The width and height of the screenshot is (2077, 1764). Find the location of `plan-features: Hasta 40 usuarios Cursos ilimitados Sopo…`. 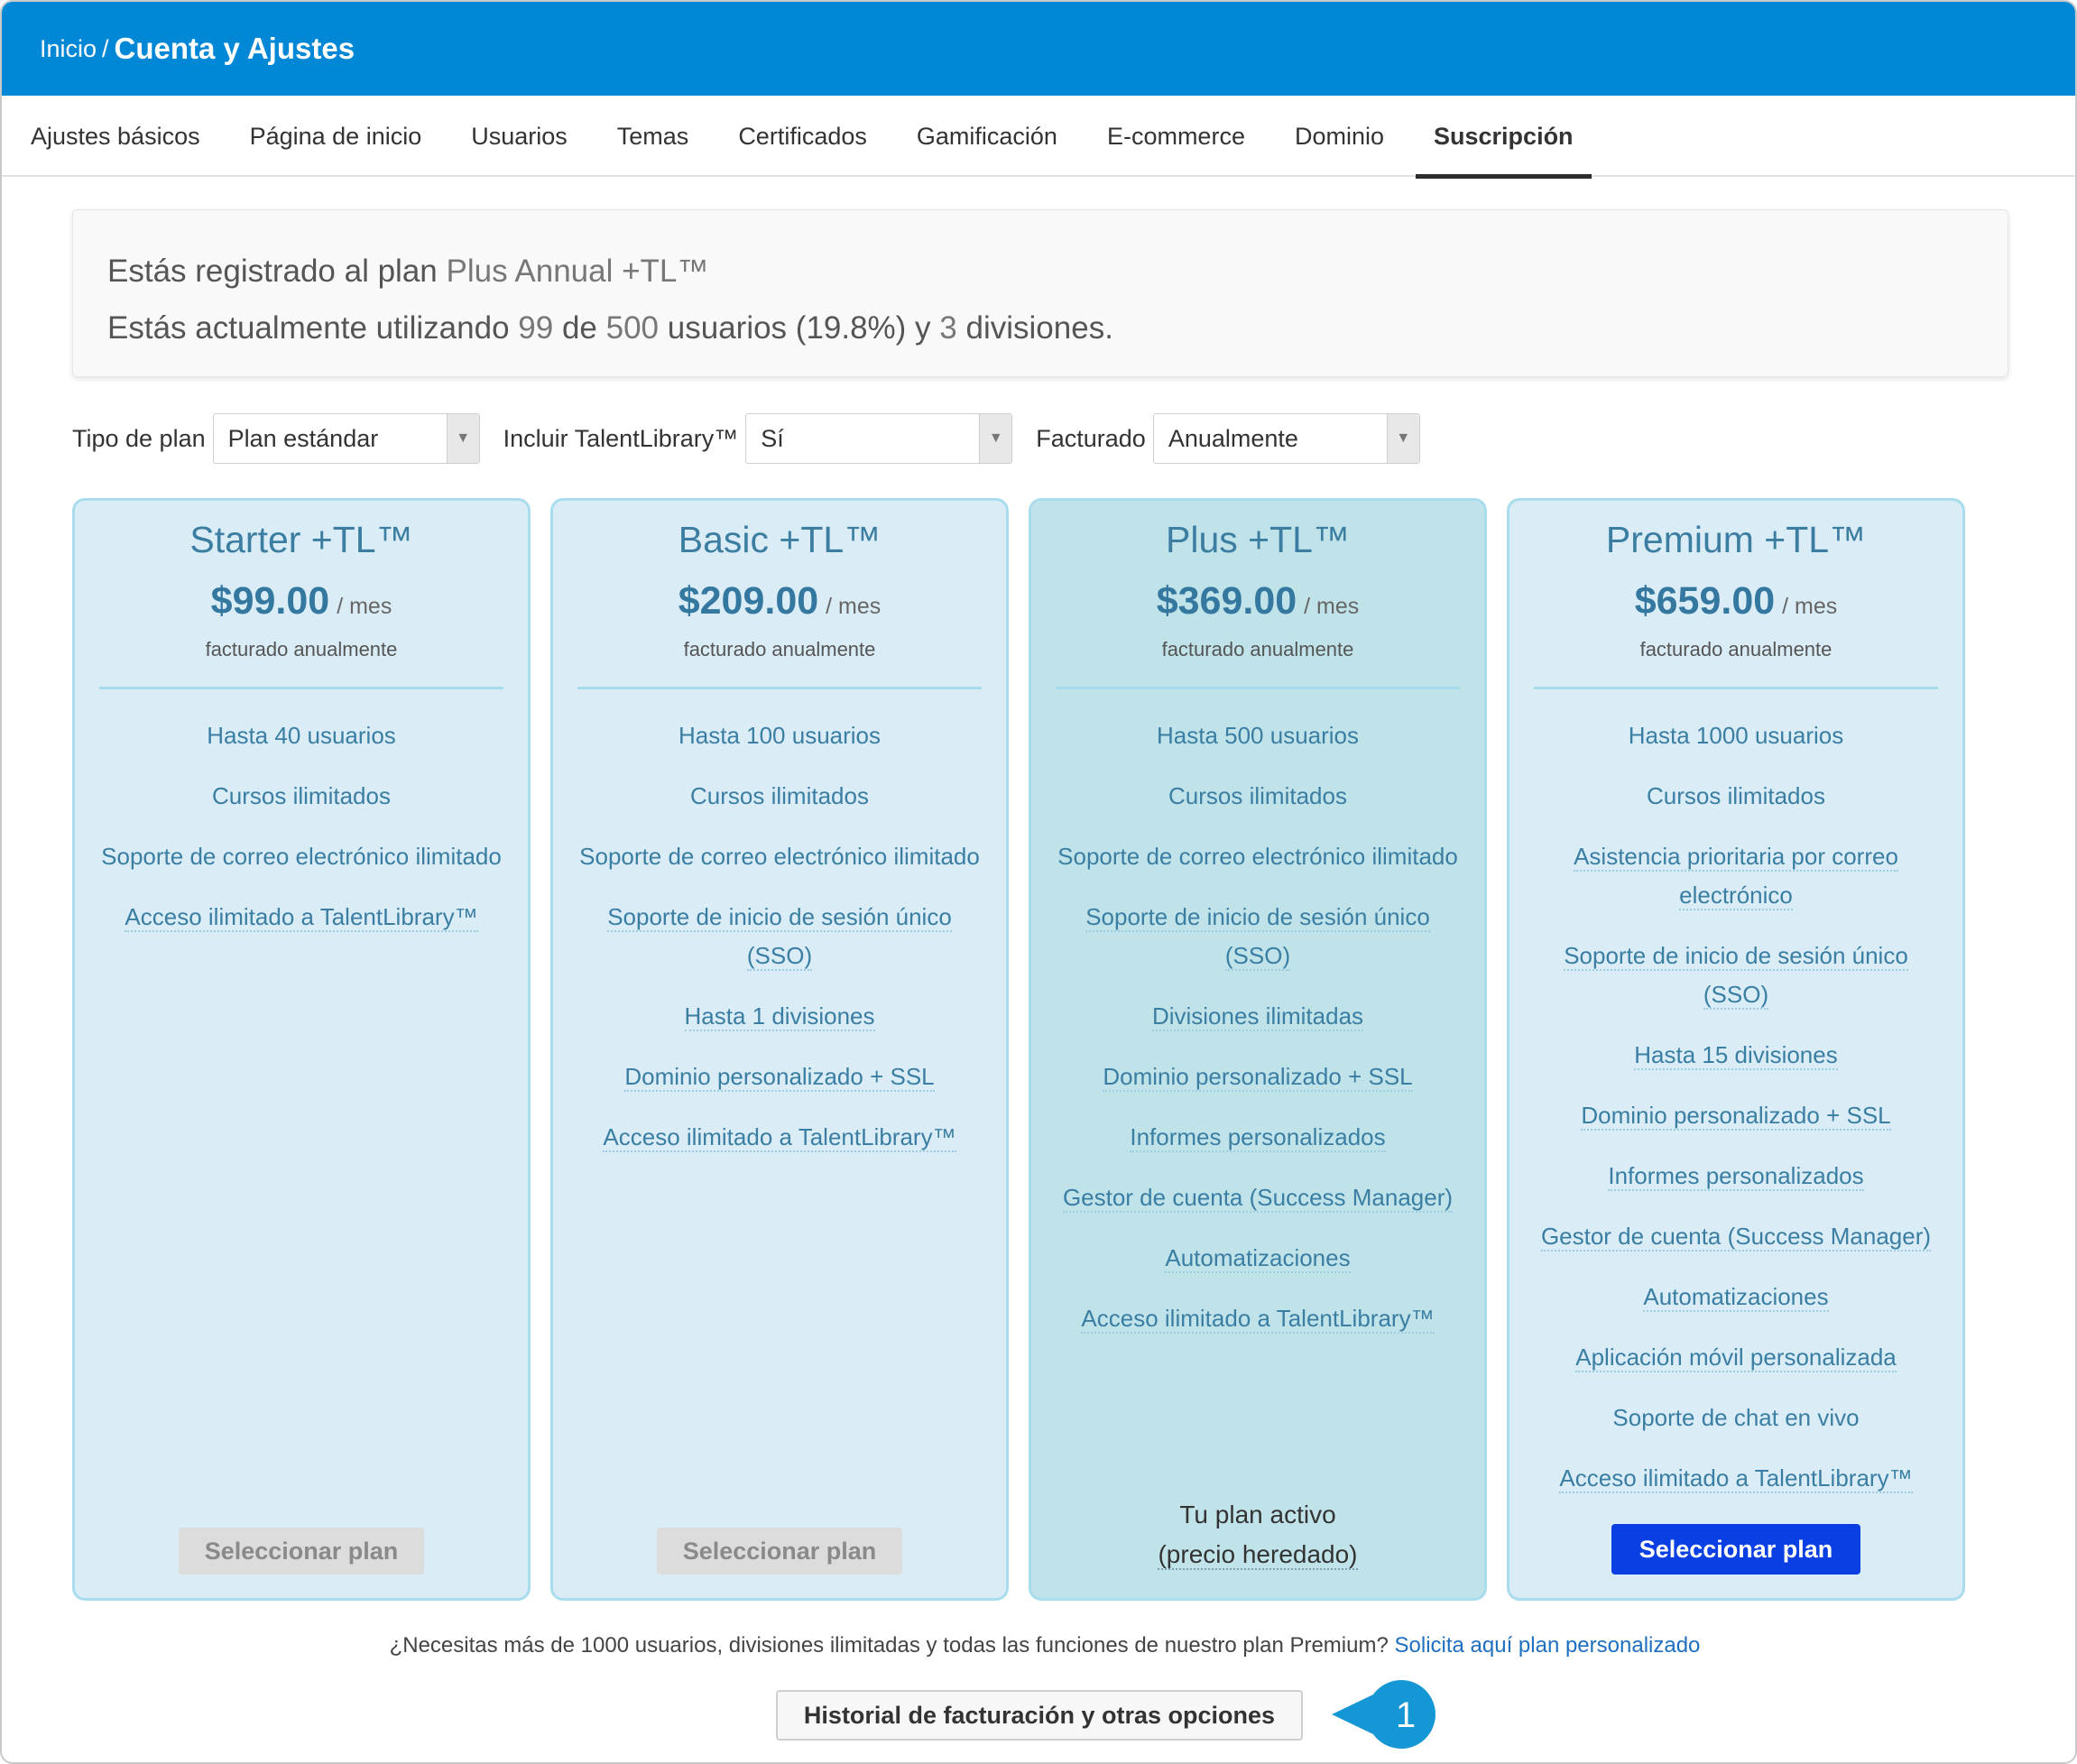

plan-features: Hasta 40 usuarios Cursos ilimitados Sopo… is located at coordinates (301, 826).